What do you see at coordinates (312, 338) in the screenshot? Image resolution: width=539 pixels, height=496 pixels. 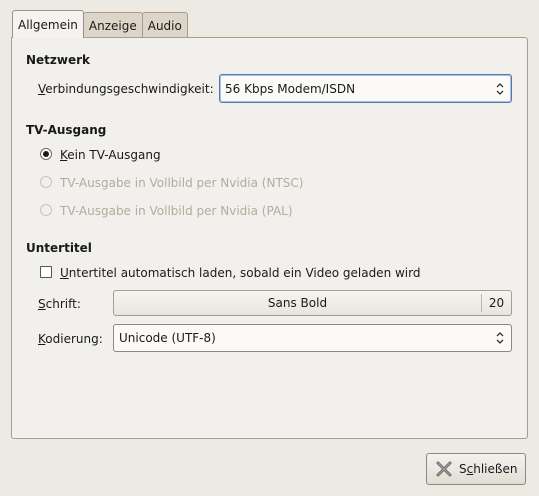 I see `encoding-combo: Unicode (UTF-8)` at bounding box center [312, 338].